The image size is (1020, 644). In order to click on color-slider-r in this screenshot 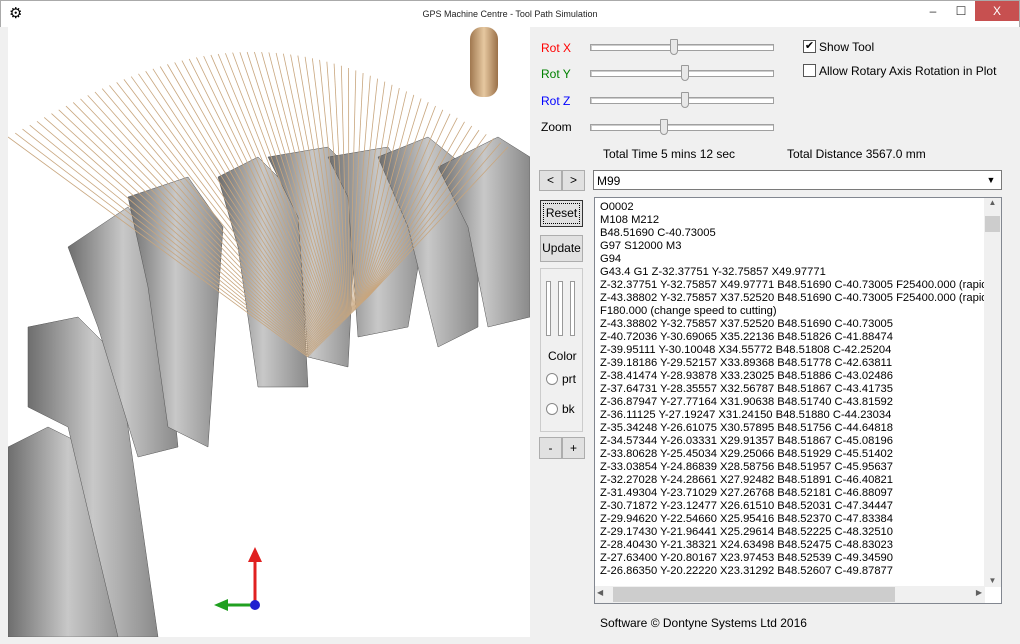, I will do `click(548, 308)`.